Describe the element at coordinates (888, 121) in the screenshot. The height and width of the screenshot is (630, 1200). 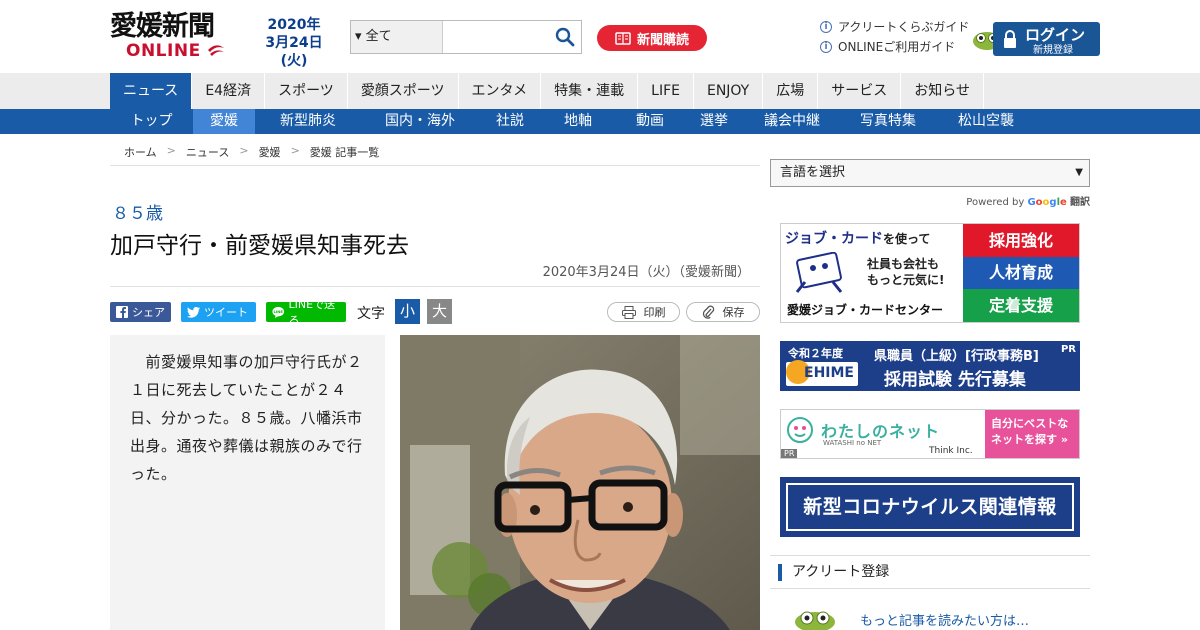
I see `subnav-photos: 写真特集` at that location.